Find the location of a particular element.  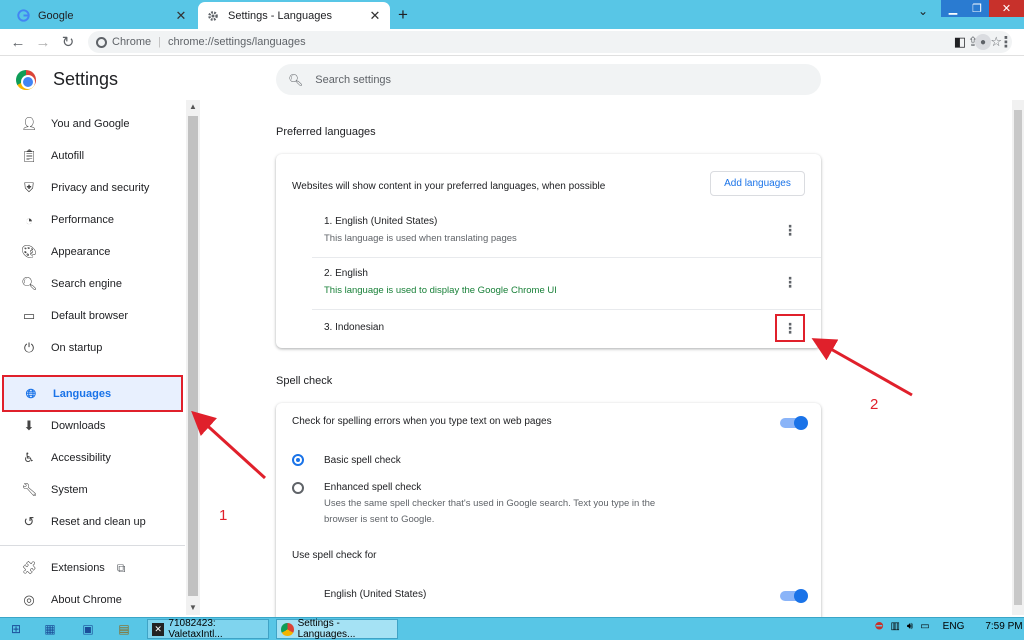

sidebar-item-search-engine: 🔍︎ Search engine is located at coordinates (91, 284).